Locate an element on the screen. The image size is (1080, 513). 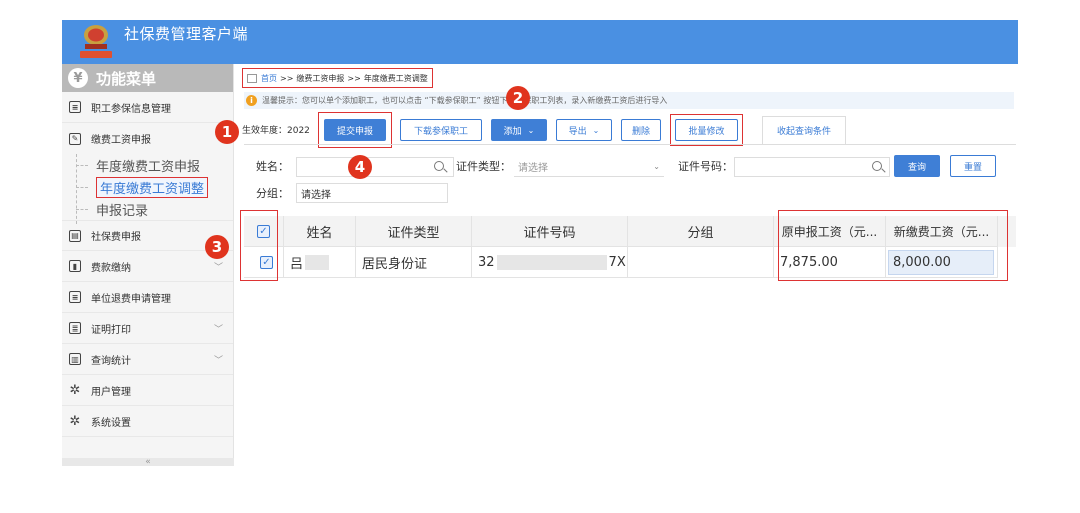
annotation-2: 2 is located at coordinates (518, 98).